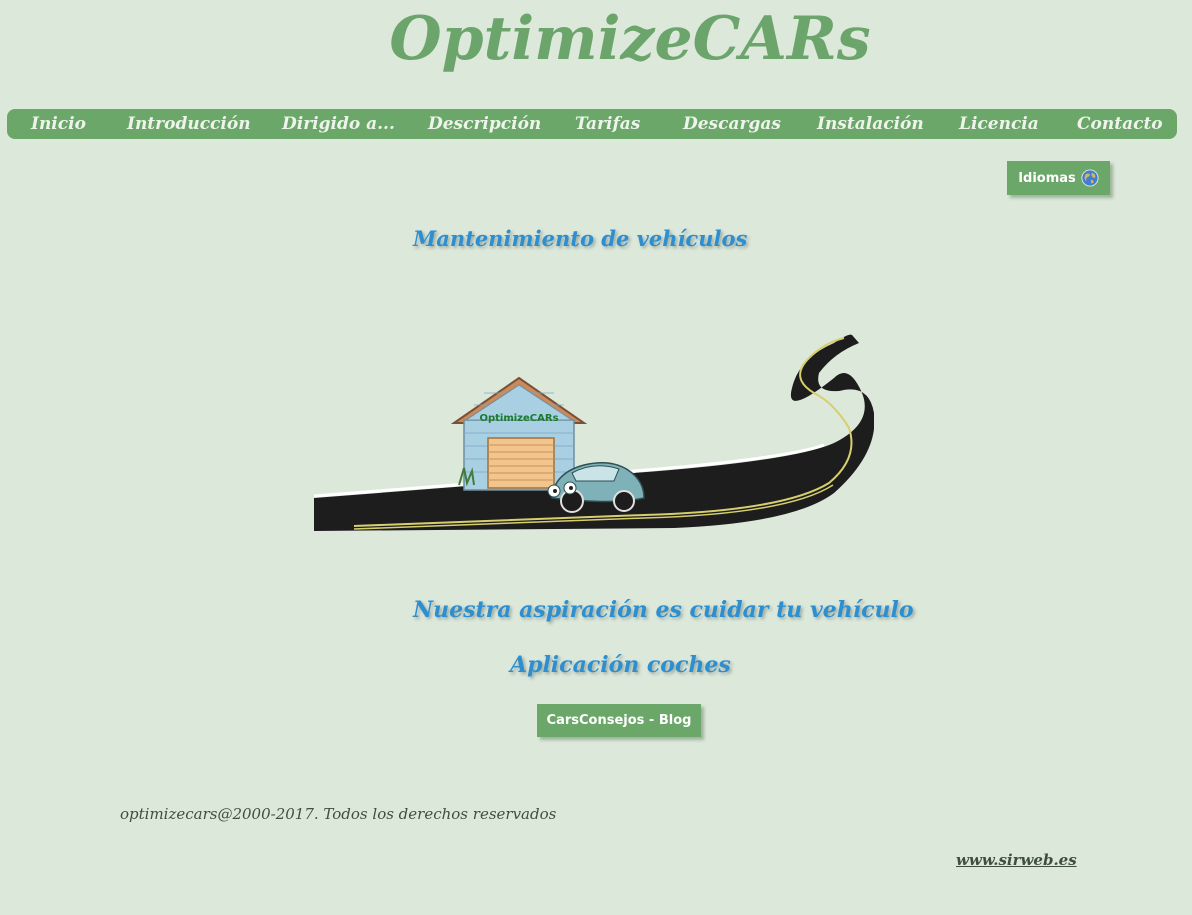 The width and height of the screenshot is (1192, 915). I want to click on nav-item-descripcion: Descripción, so click(484, 124).